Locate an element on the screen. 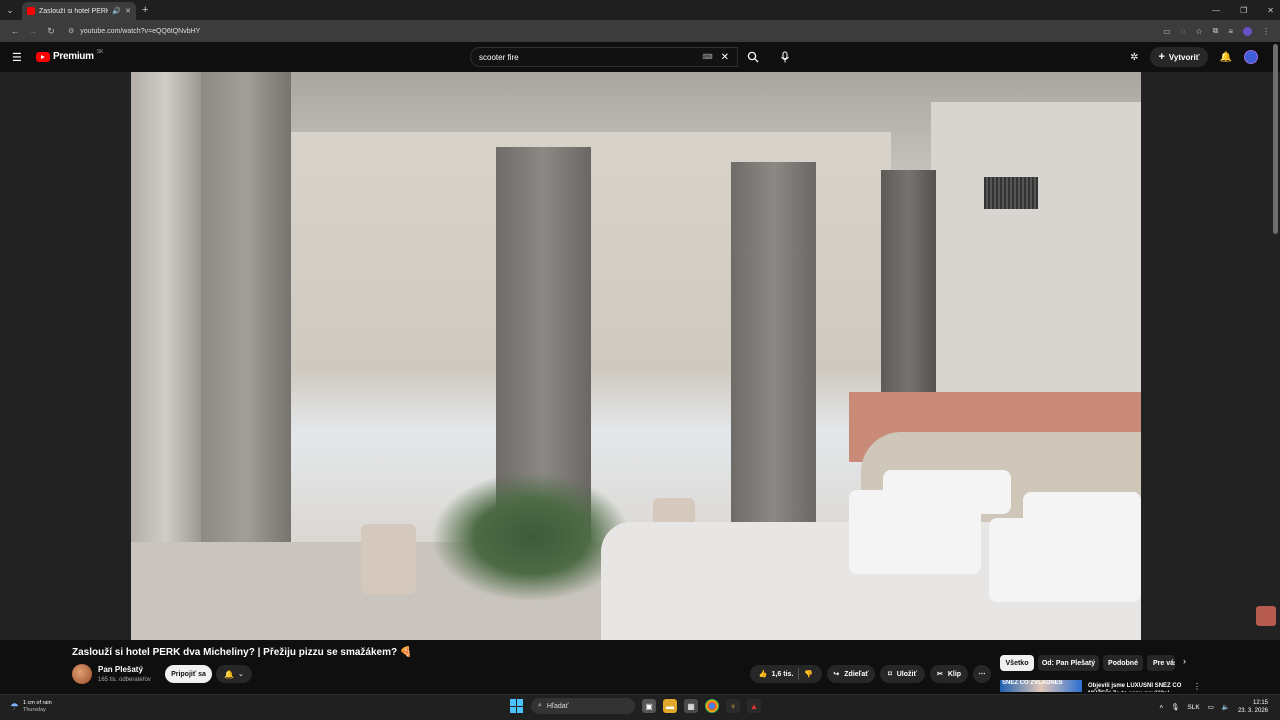  save-button: ⌑ Uložiť is located at coordinates (902, 674).